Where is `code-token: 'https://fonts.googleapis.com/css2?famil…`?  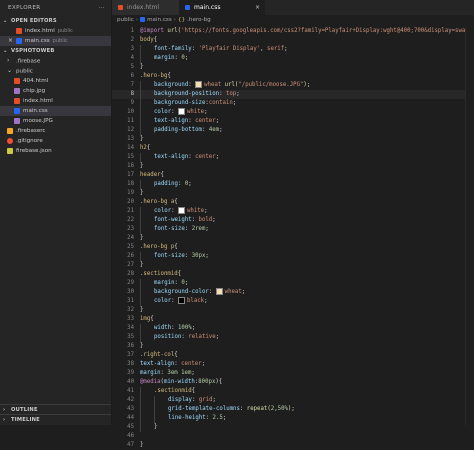 code-token: 'https://fonts.googleapis.com/css2?famil… is located at coordinates (327, 31).